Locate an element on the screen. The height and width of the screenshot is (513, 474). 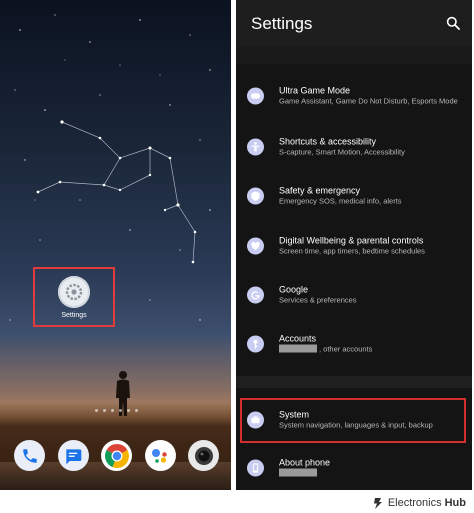
settings-app-label: Settings is located at coordinates (74, 315).